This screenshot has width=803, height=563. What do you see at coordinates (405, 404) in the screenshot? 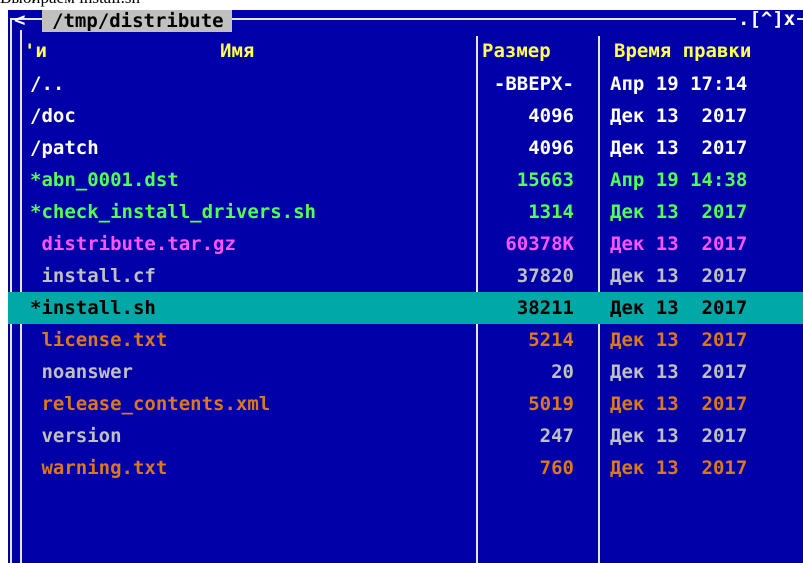
I see `file-row: release_contents.xml 5019 Дек 13 2017` at bounding box center [405, 404].